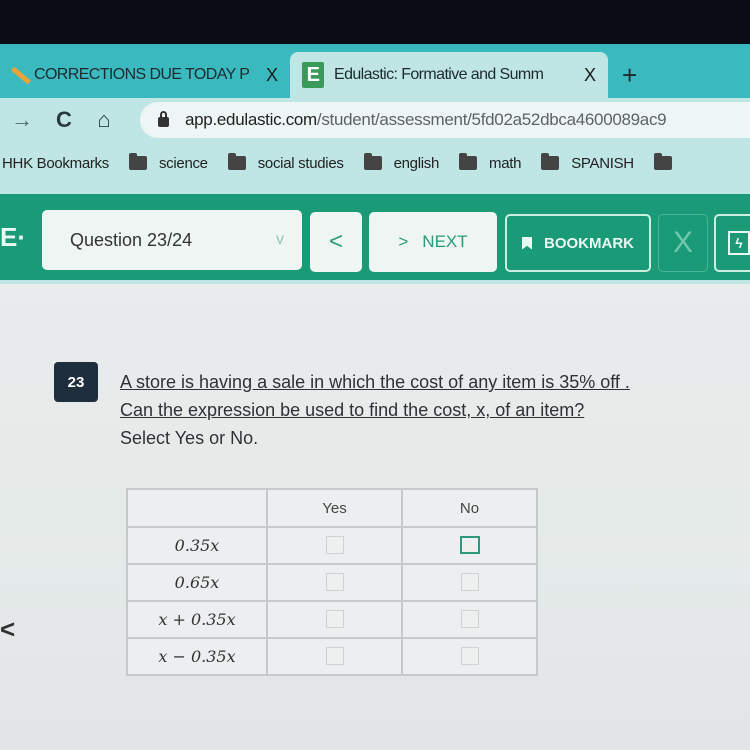  I want to click on bookmark-folder-math: math, so click(490, 162).